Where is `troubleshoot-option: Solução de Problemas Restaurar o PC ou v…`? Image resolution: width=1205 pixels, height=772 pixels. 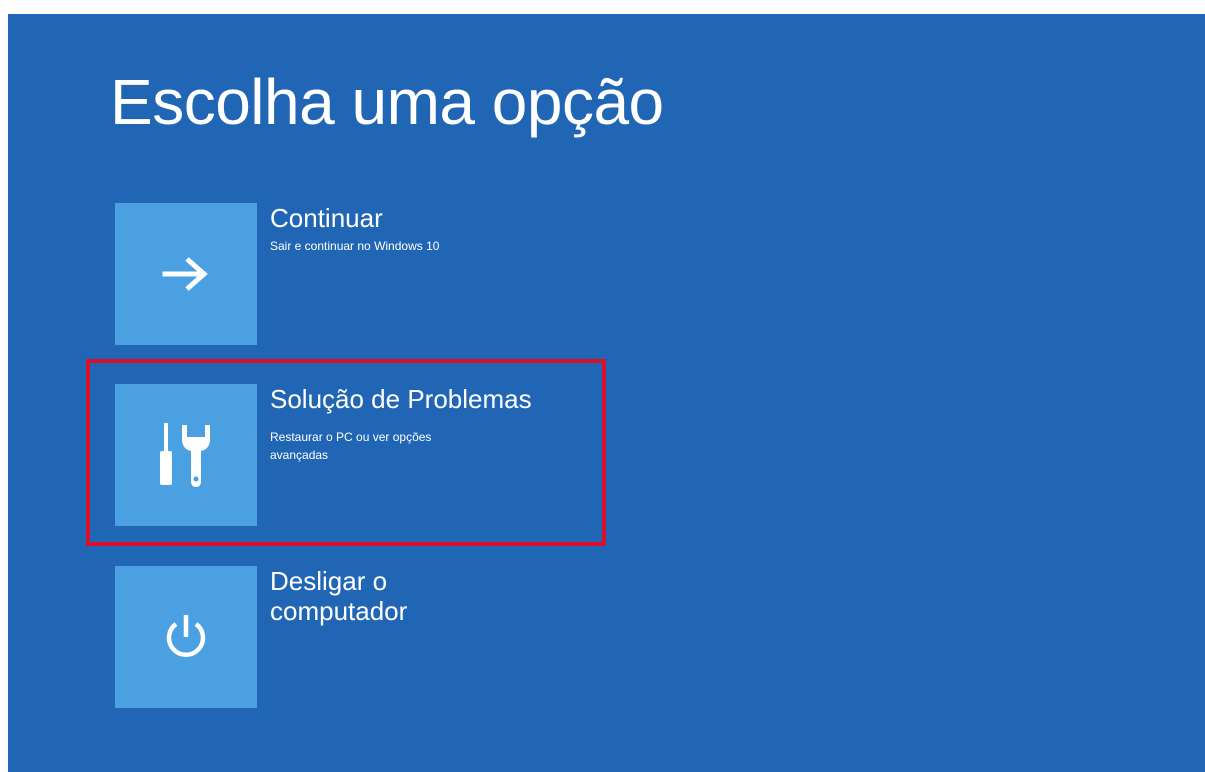
troubleshoot-option: Solução de Problemas Restaurar o PC ou v… is located at coordinates (355, 455).